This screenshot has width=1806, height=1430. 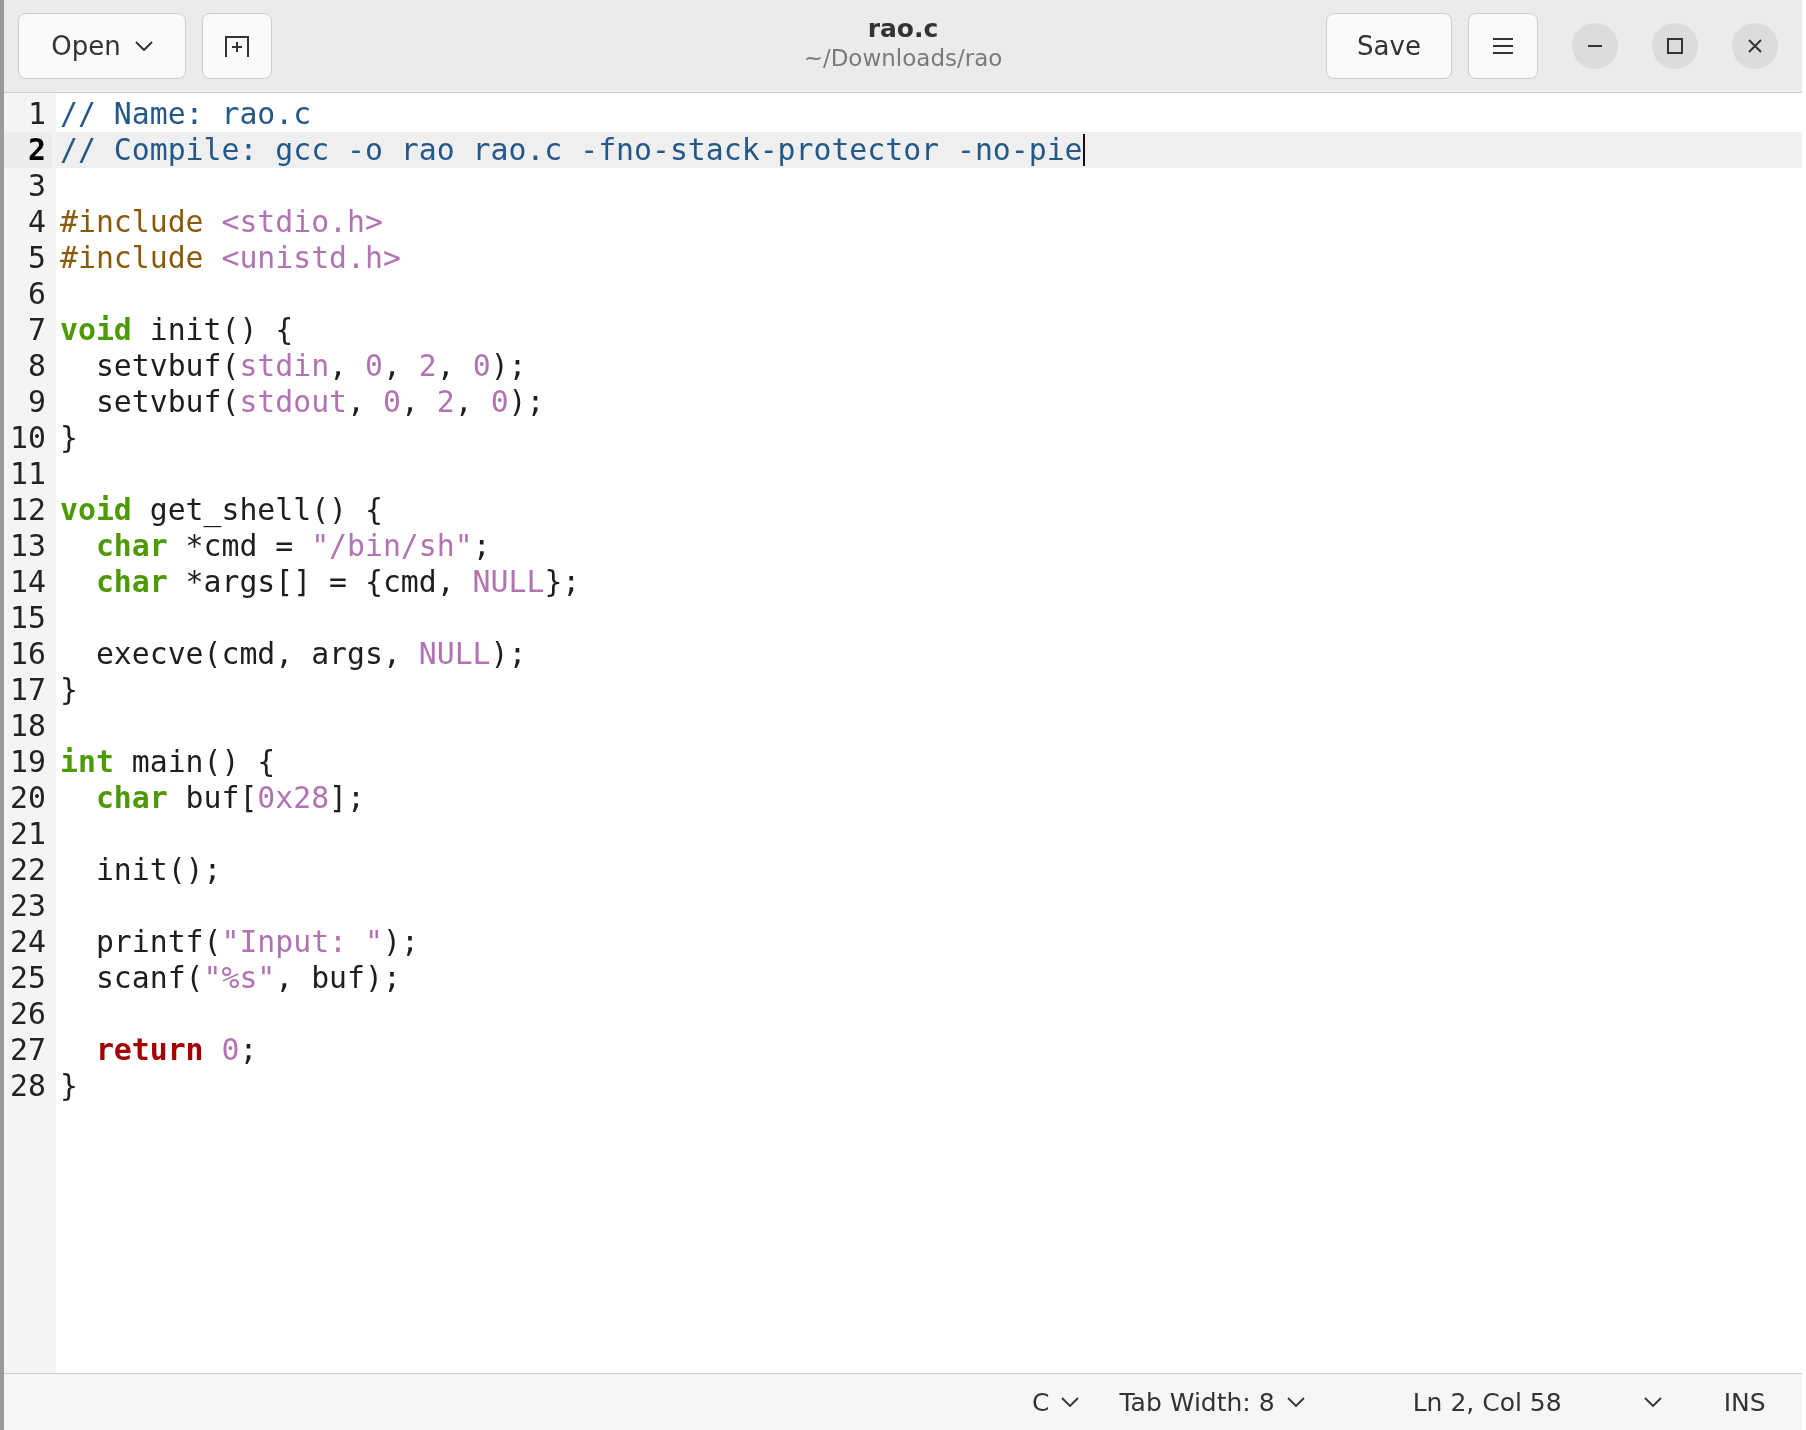 I want to click on cursor-position-dropdown: Ln 2, Col 58, so click(x=1537, y=1402).